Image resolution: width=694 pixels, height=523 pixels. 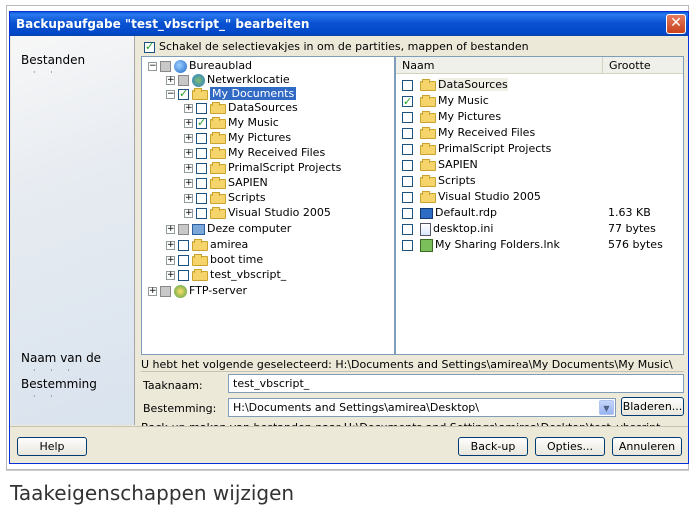 What do you see at coordinates (542, 244) in the screenshot?
I see `file-row: My Sharing Folders.lnk 576 bytes` at bounding box center [542, 244].